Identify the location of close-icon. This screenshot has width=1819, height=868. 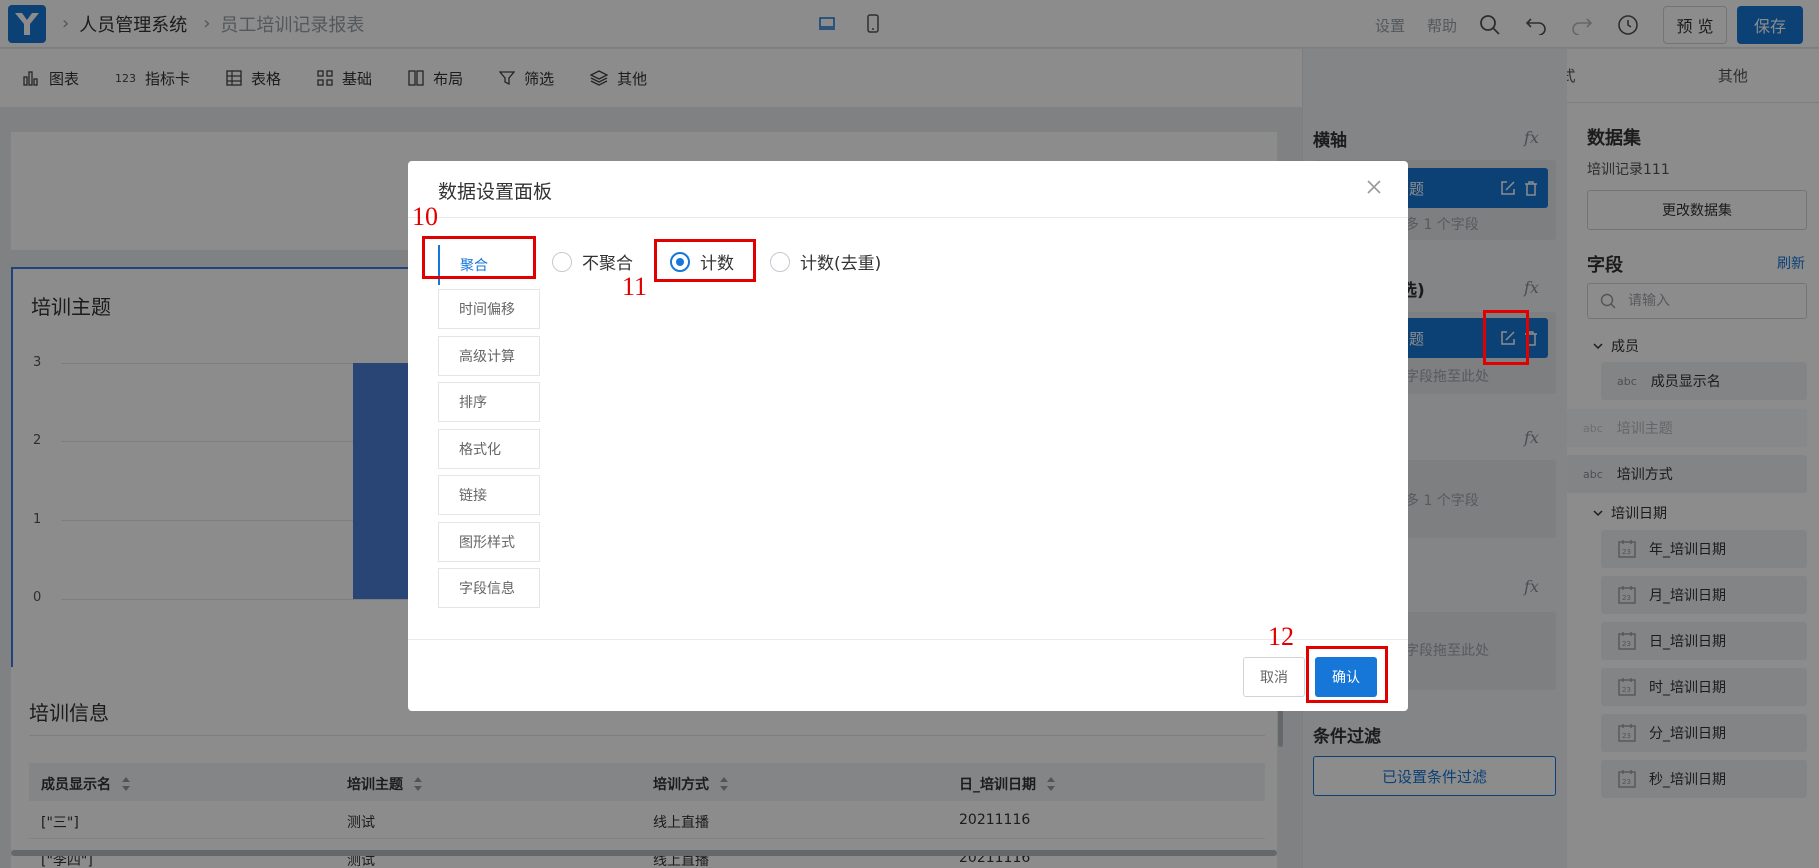
(1374, 187).